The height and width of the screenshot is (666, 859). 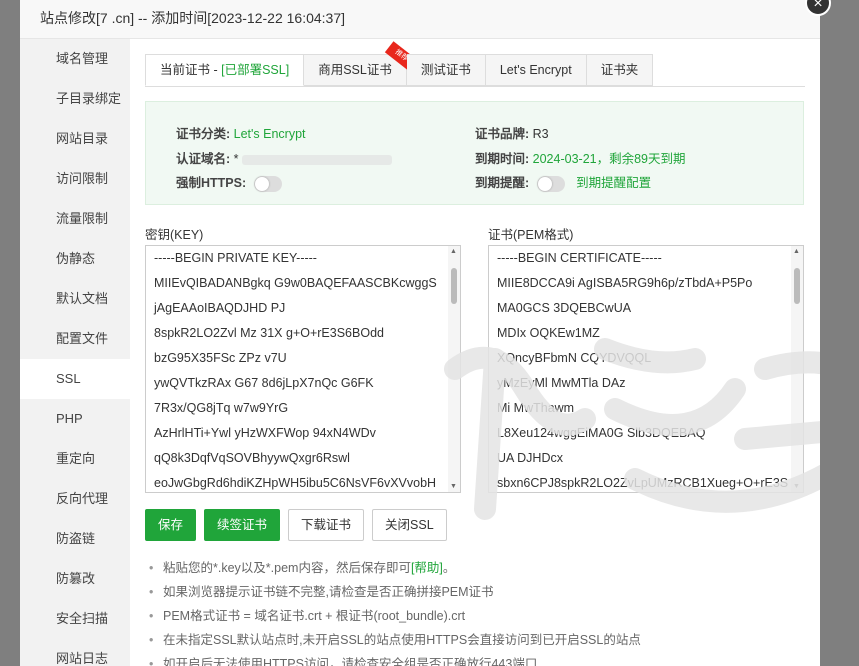 I want to click on tab-commercial-ssl-label: 商用SSL证书, so click(x=355, y=70).